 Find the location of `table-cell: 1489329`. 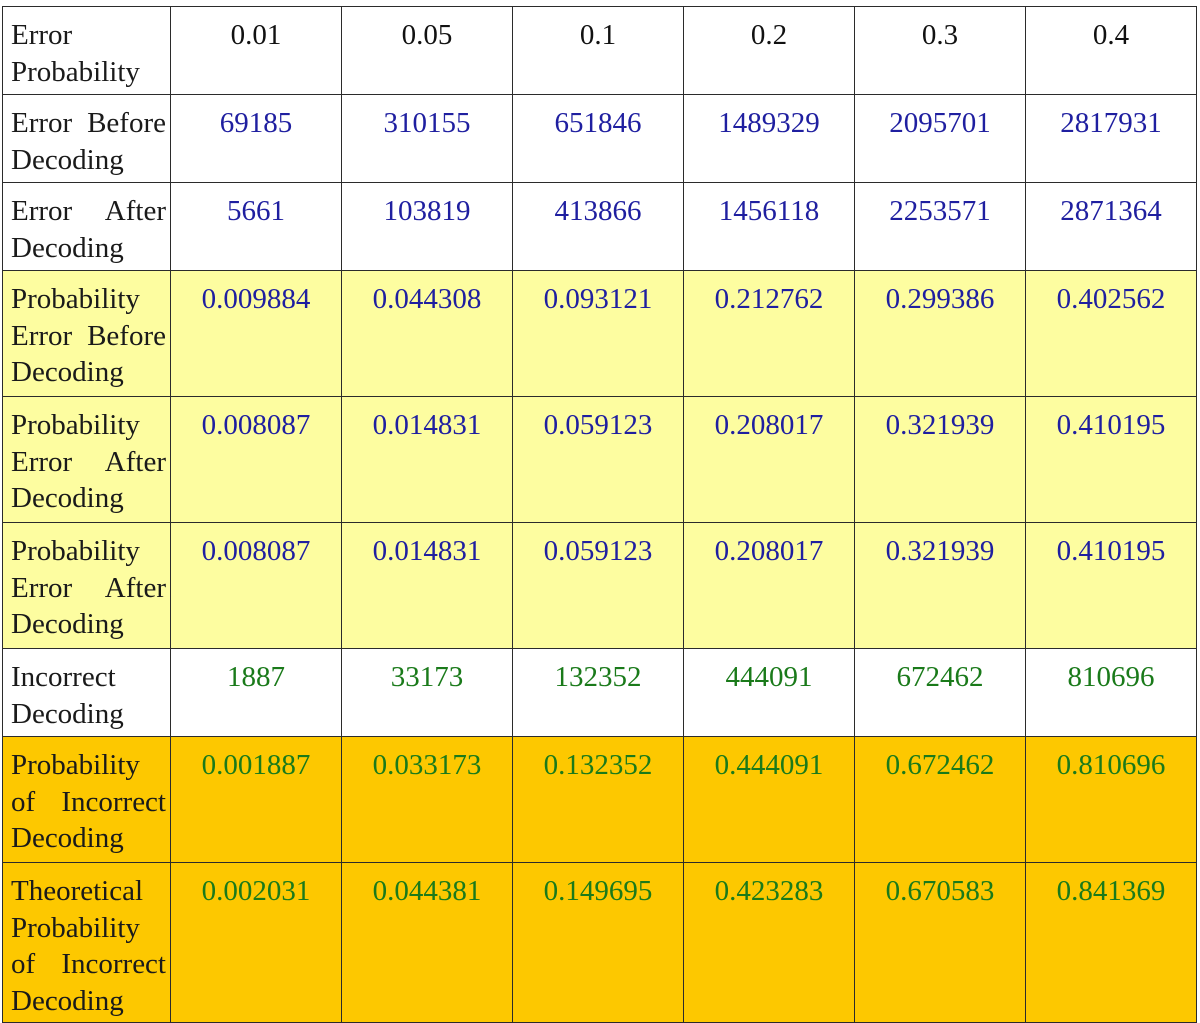

table-cell: 1489329 is located at coordinates (769, 138).